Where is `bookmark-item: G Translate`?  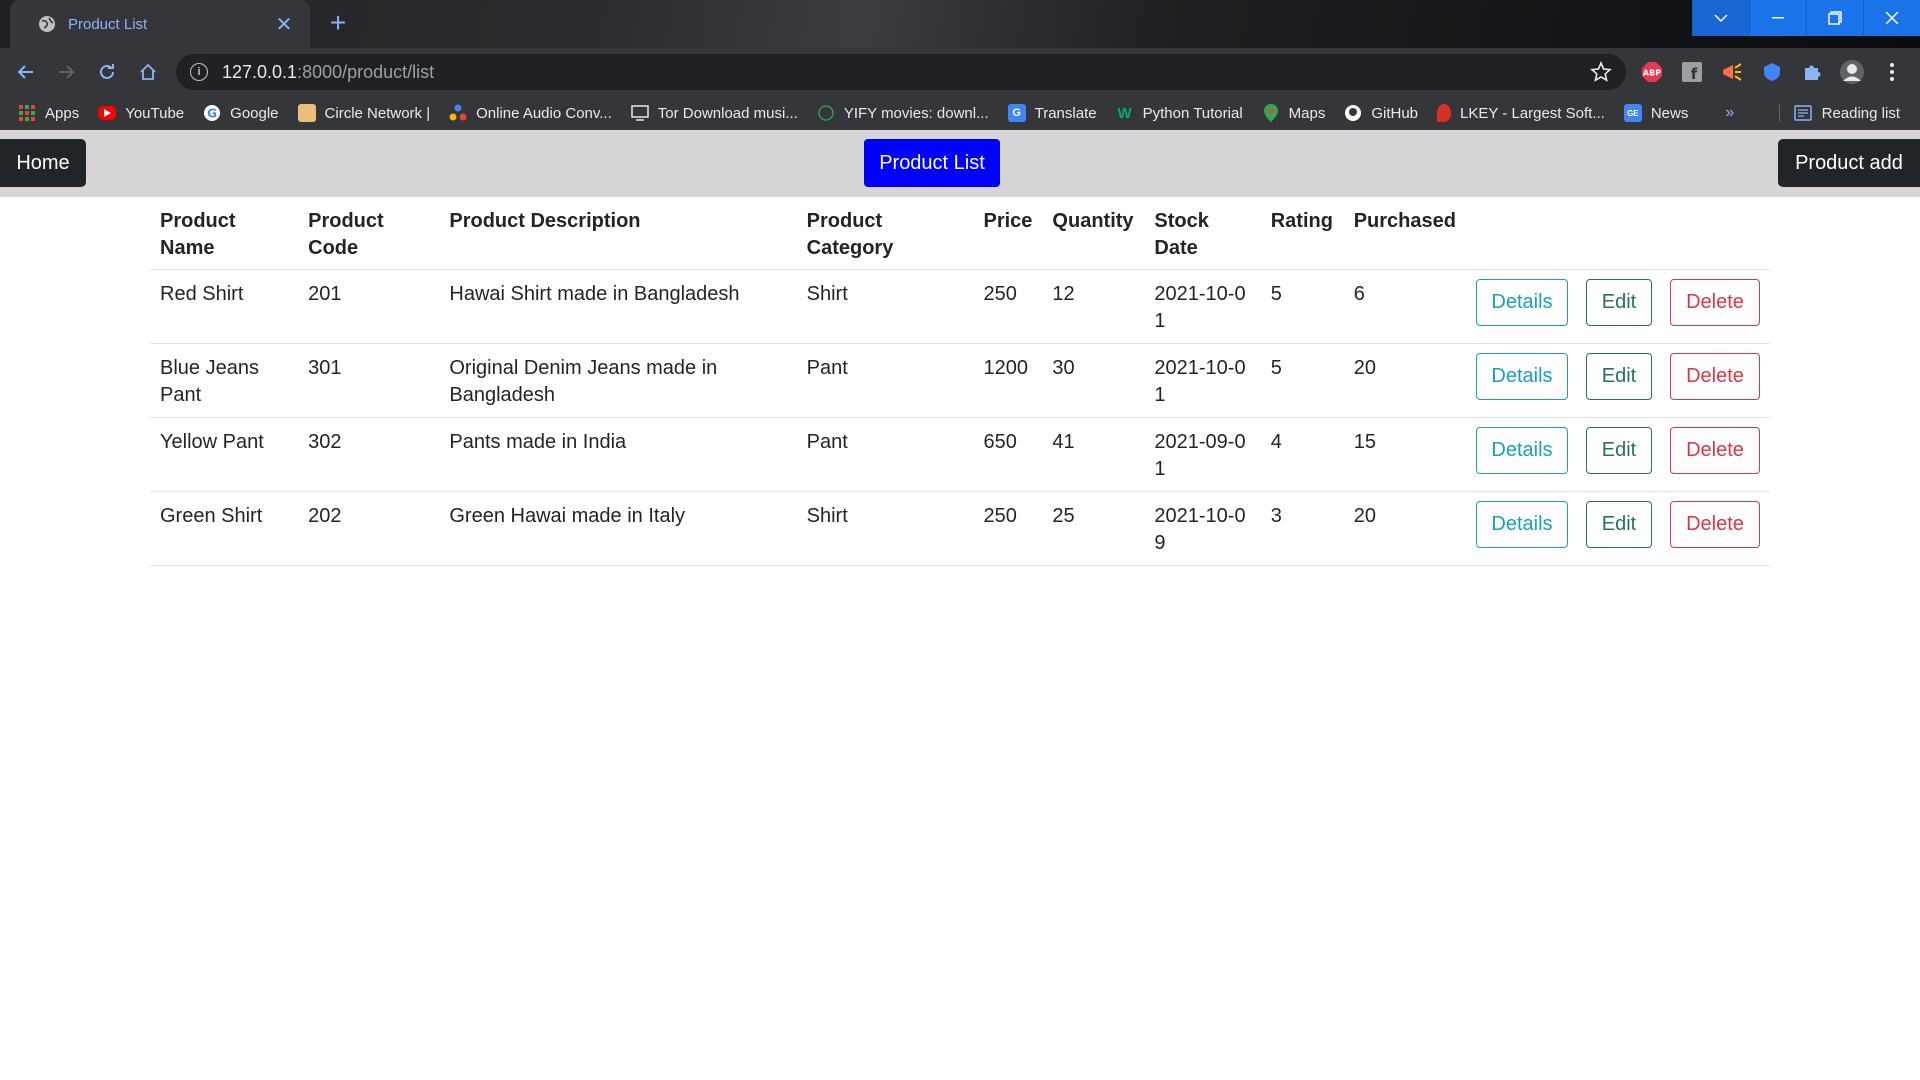
bookmark-item: G Translate is located at coordinates (1052, 113).